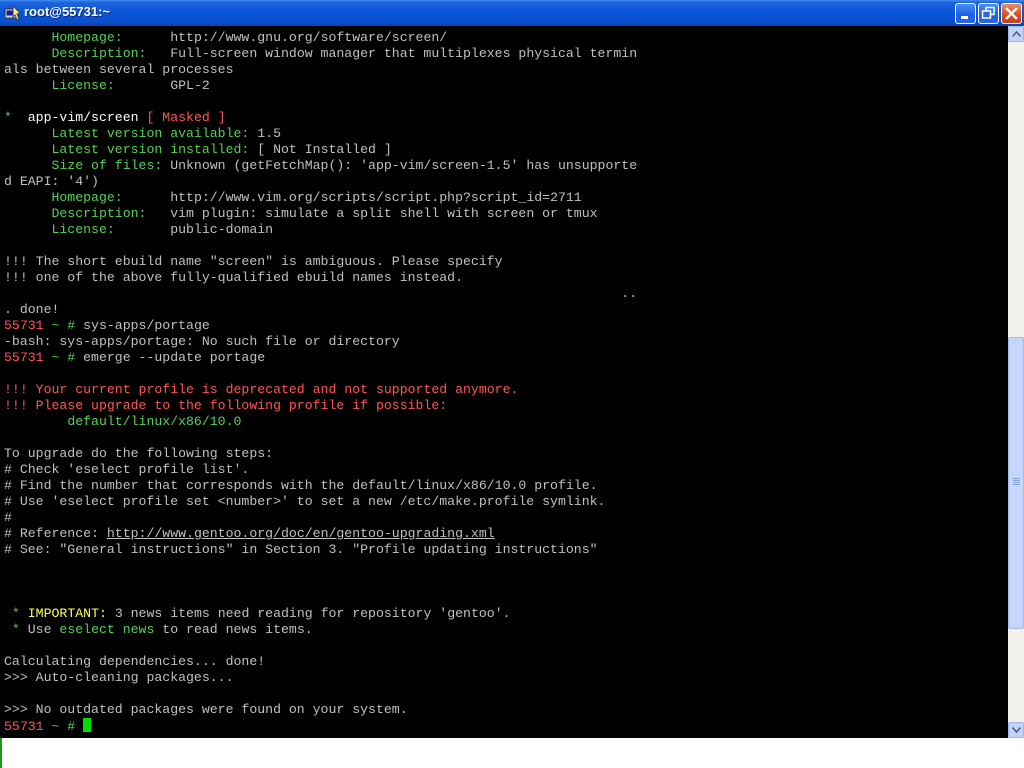 The width and height of the screenshot is (1024, 768). Describe the element at coordinates (320, 326) in the screenshot. I see `terminal-line: 55731 ~ # sys-apps/portage` at that location.